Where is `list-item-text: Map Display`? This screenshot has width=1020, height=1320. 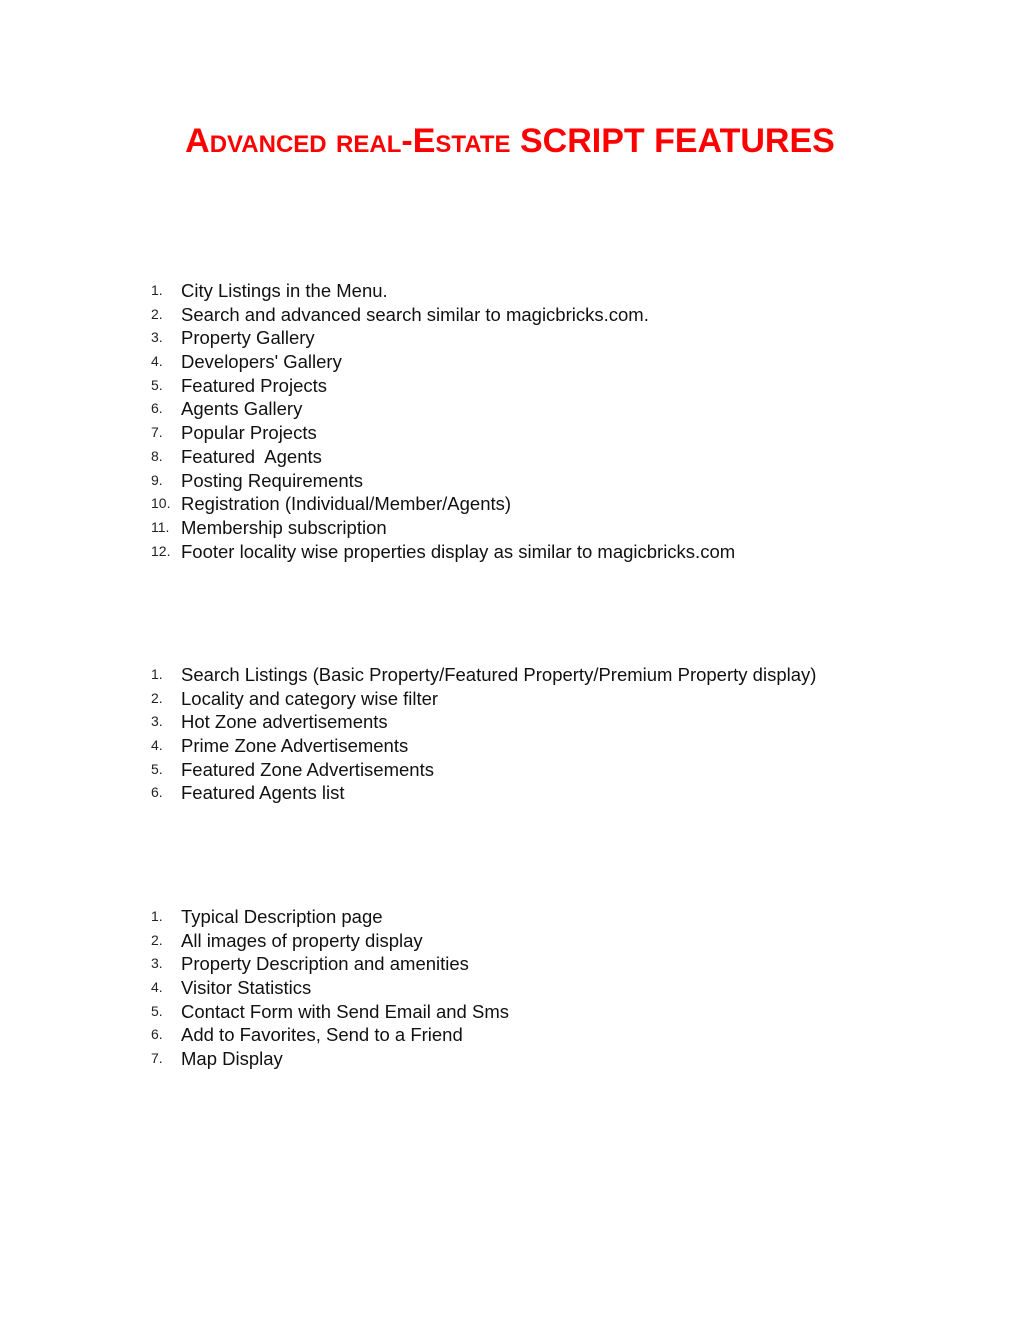 list-item-text: Map Display is located at coordinates (232, 1059).